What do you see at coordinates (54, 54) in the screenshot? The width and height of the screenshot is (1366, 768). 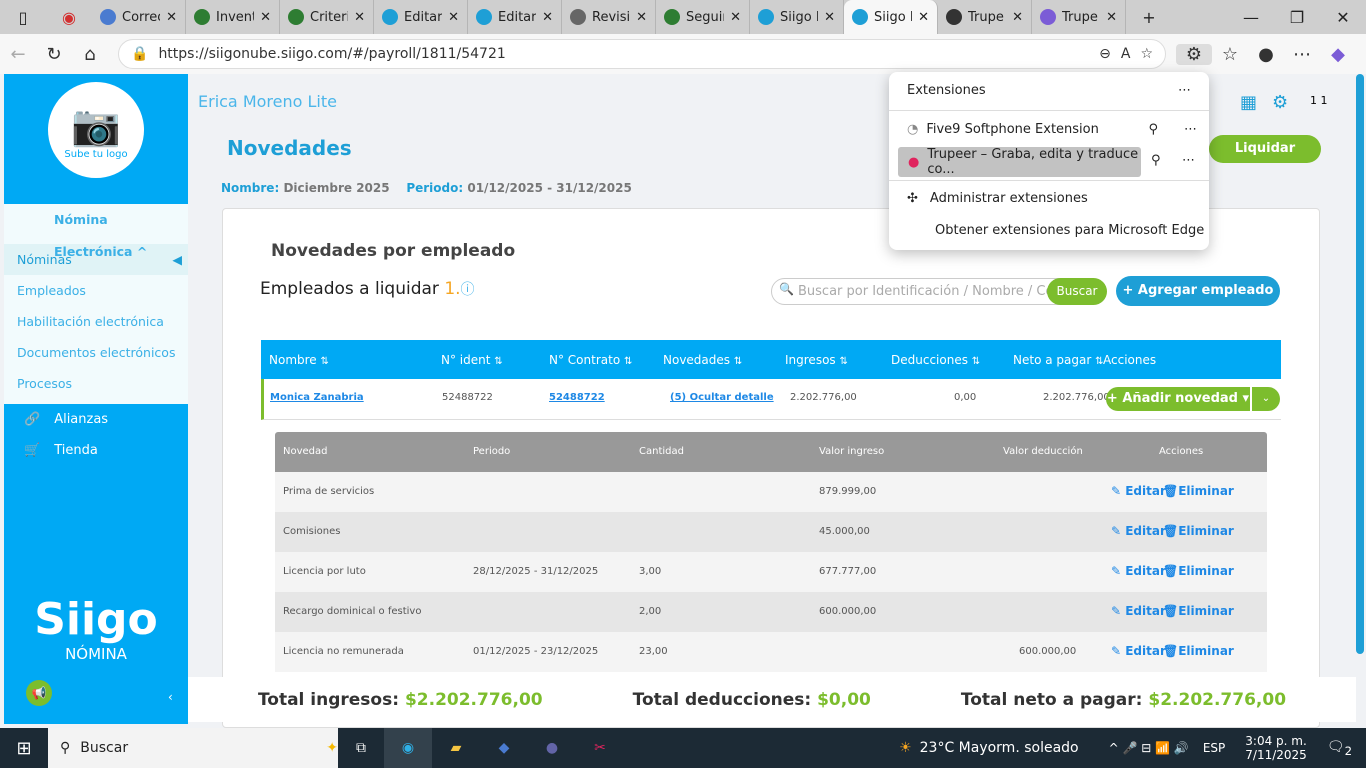 I see `refresh-icon: ↻` at bounding box center [54, 54].